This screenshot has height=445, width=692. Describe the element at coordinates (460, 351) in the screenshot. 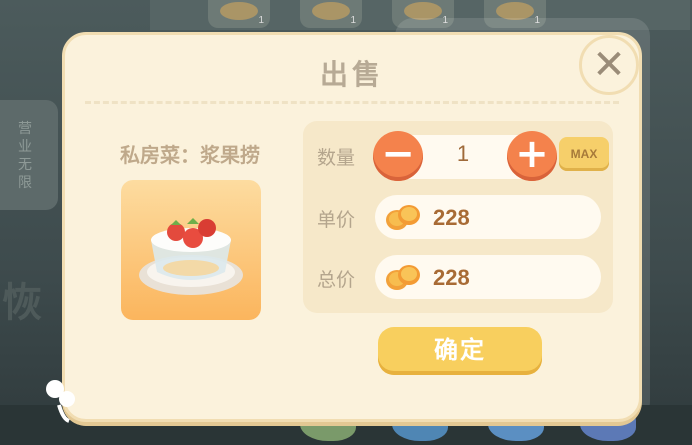

I see `confirm-button: 确定` at that location.